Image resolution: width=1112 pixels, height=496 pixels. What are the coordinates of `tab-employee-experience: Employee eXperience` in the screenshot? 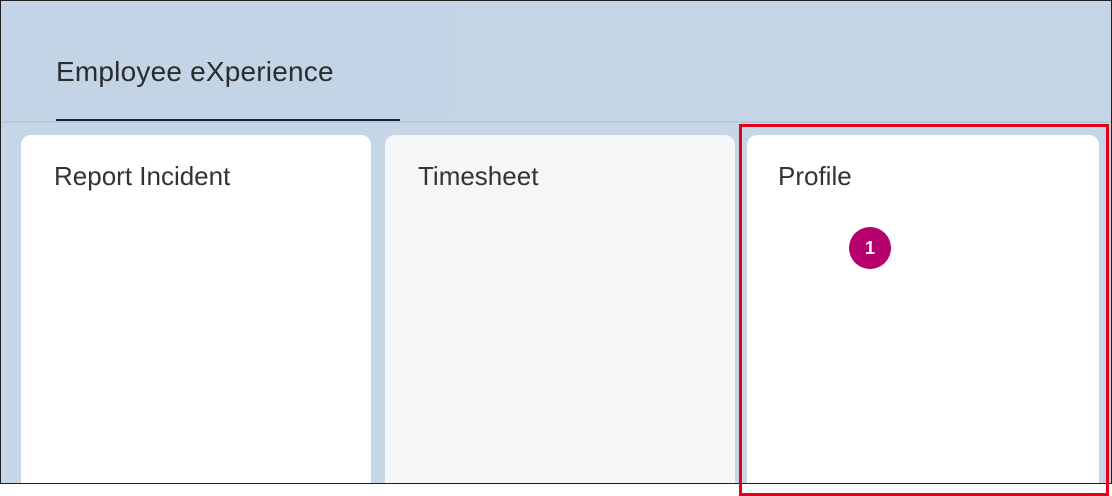 It's located at (228, 84).